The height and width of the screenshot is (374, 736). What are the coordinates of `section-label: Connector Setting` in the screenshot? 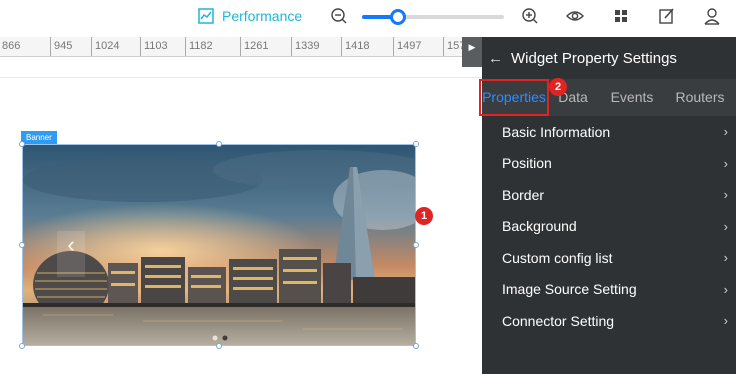 It's located at (558, 320).